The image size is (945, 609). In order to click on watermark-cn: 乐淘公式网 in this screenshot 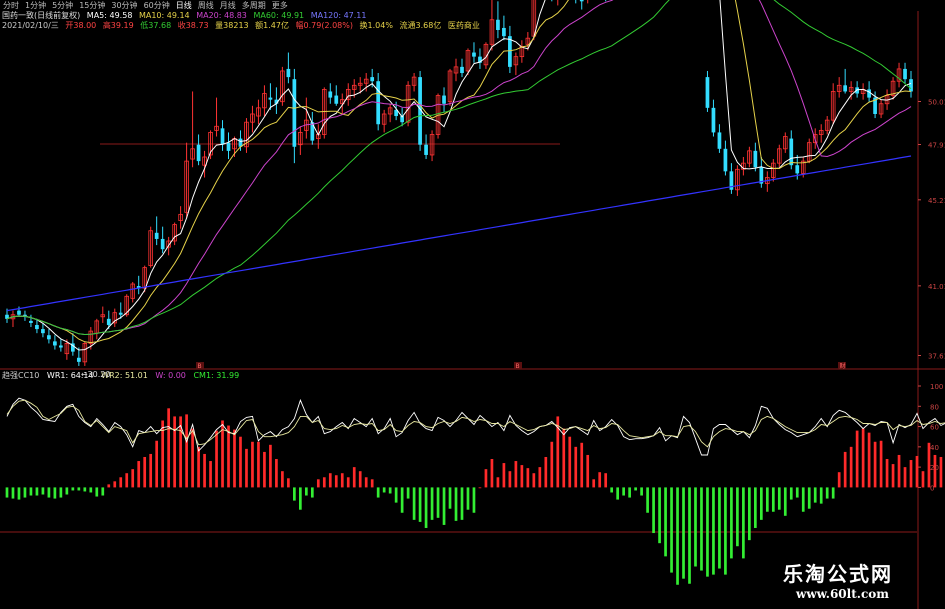, I will do `click(838, 574)`.